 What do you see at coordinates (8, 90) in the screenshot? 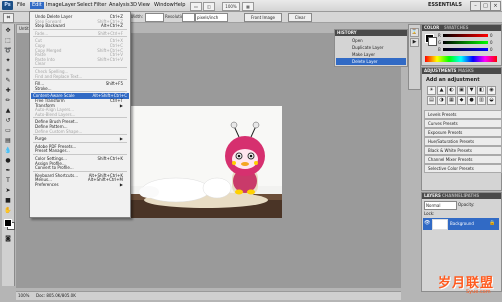
I see `healing-brush-tool-icon: ✚` at bounding box center [8, 90].